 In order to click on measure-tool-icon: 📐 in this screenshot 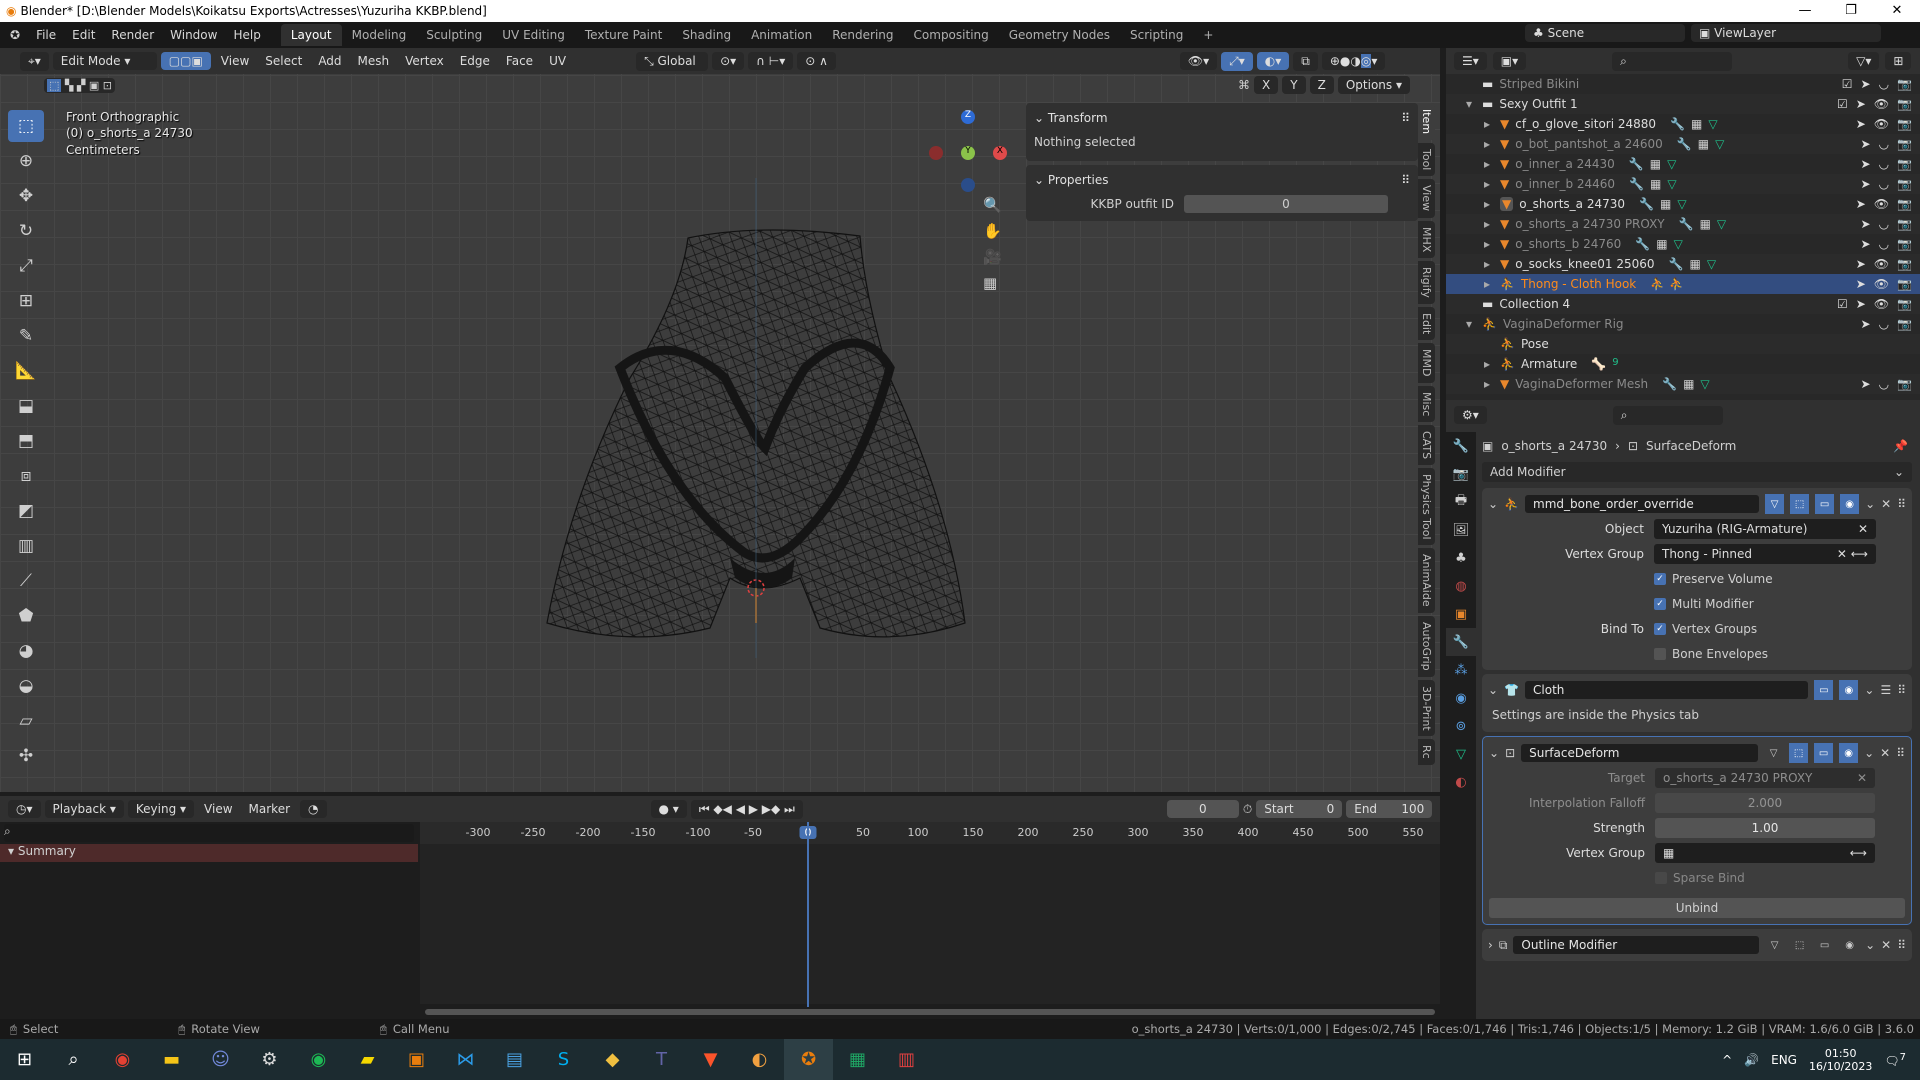, I will do `click(26, 371)`.